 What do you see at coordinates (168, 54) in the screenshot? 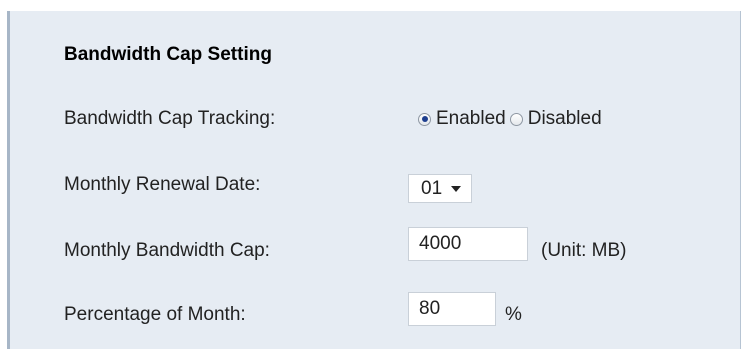
I see `section-title: Bandwidth Cap Setting` at bounding box center [168, 54].